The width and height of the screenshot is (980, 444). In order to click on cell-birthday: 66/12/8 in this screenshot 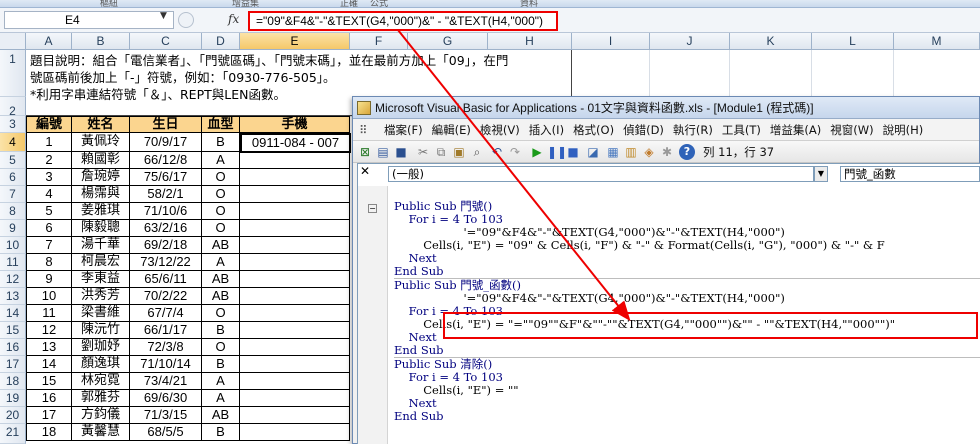, I will do `click(166, 160)`.